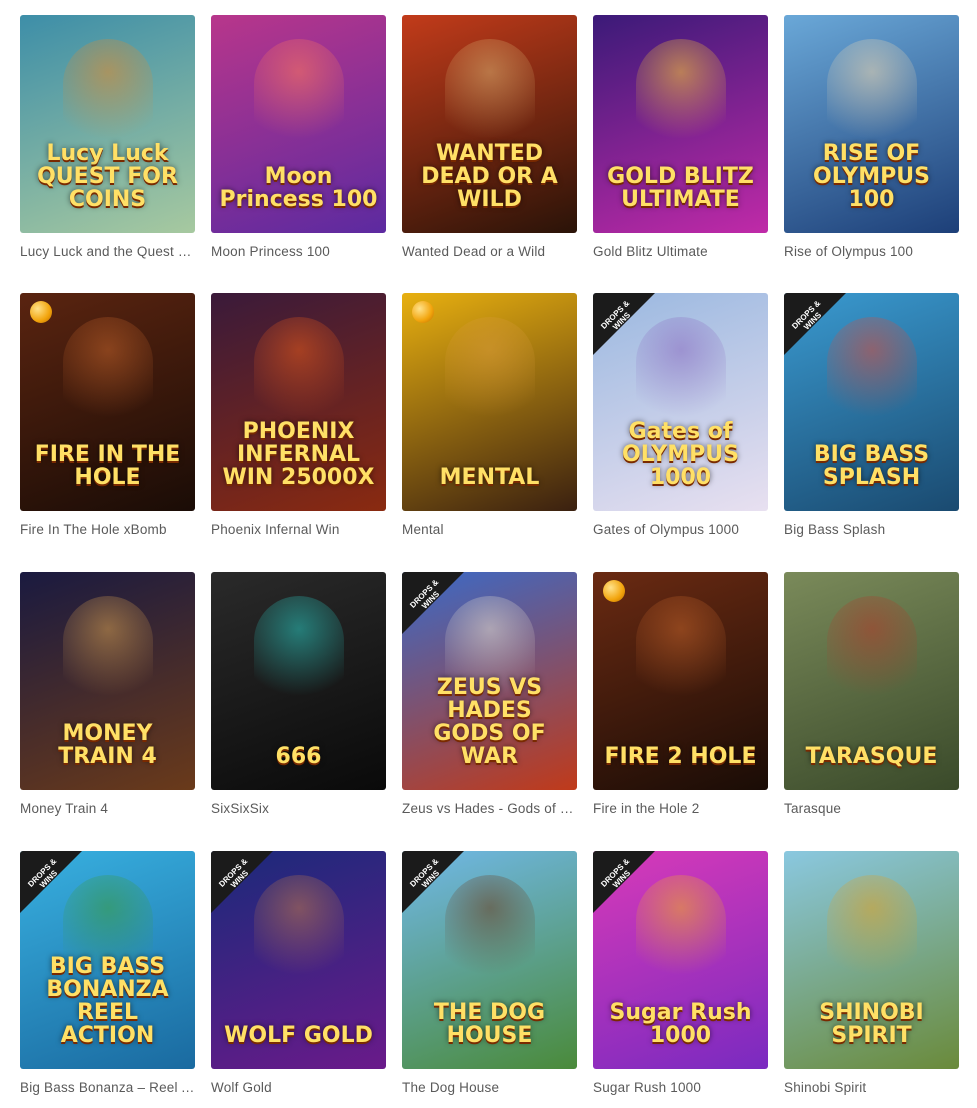 This screenshot has height=1108, width=977. I want to click on game-title: Phoenix Infernal Win, so click(298, 529).